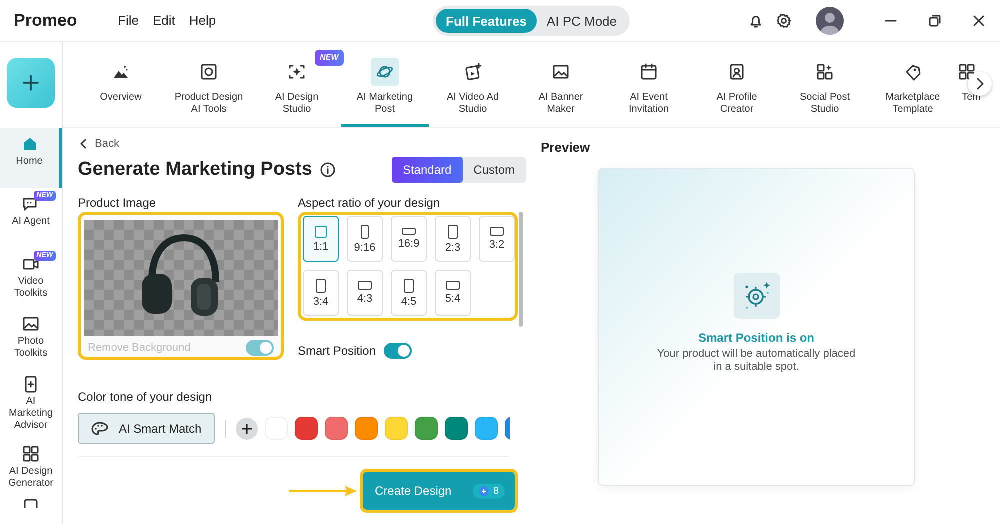  What do you see at coordinates (473, 72) in the screenshot?
I see `photo-stack-icon` at bounding box center [473, 72].